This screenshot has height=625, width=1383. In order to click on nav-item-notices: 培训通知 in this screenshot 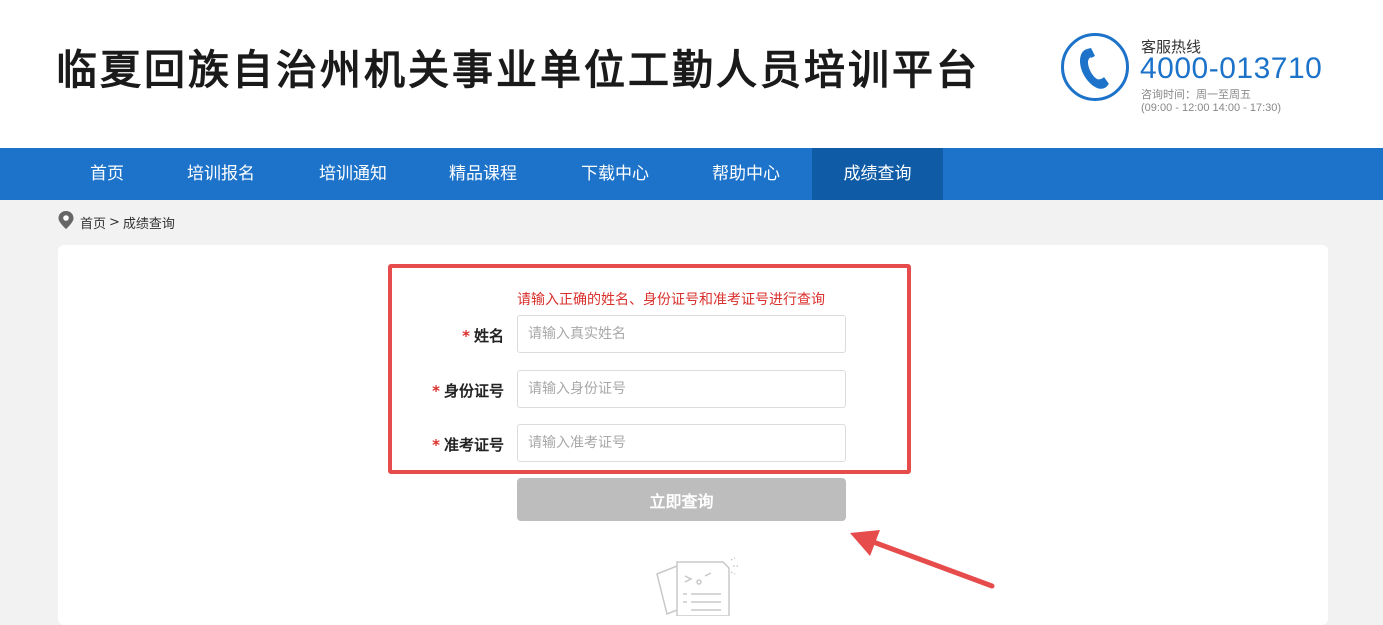, I will do `click(353, 174)`.